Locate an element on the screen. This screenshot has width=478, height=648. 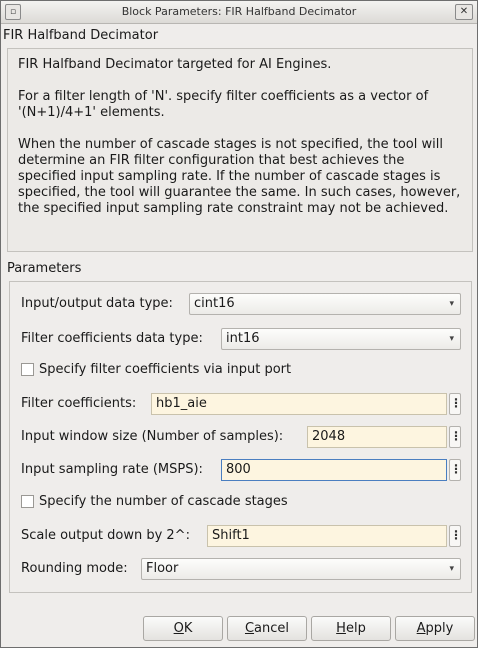
cascade-stages-checkbox is located at coordinates (27, 501).